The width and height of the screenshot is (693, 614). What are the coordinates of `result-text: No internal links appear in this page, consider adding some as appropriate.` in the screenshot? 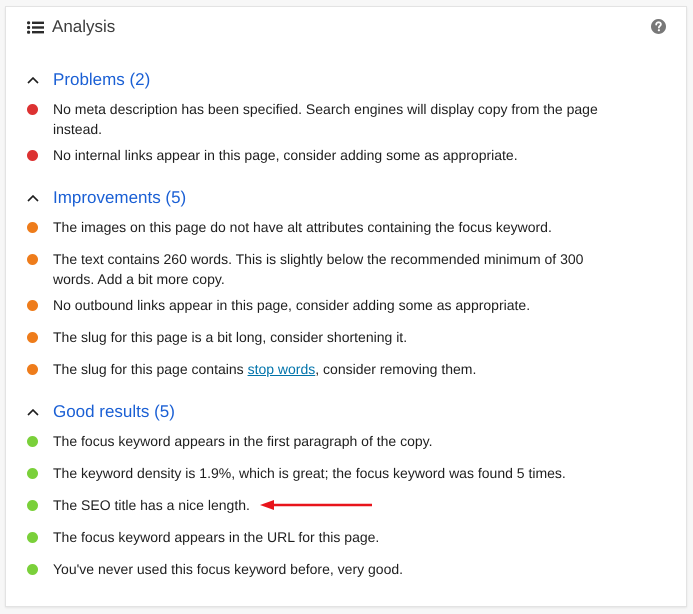 It's located at (285, 155).